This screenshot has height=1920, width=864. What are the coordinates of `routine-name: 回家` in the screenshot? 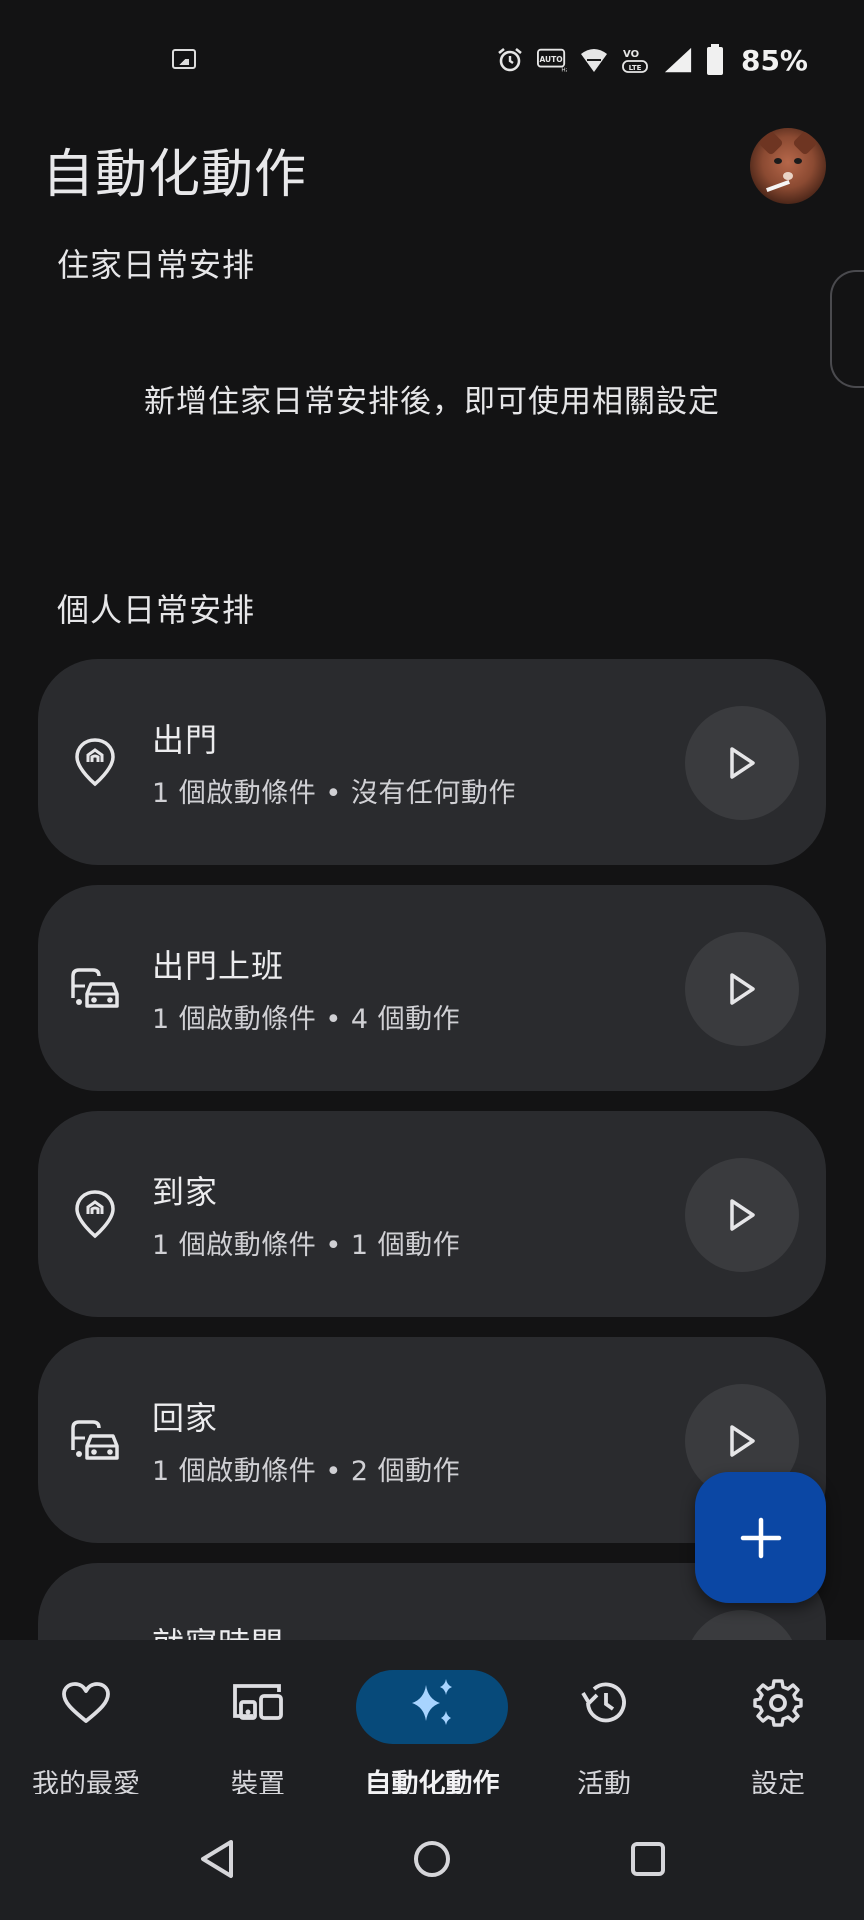 It's located at (185, 1418).